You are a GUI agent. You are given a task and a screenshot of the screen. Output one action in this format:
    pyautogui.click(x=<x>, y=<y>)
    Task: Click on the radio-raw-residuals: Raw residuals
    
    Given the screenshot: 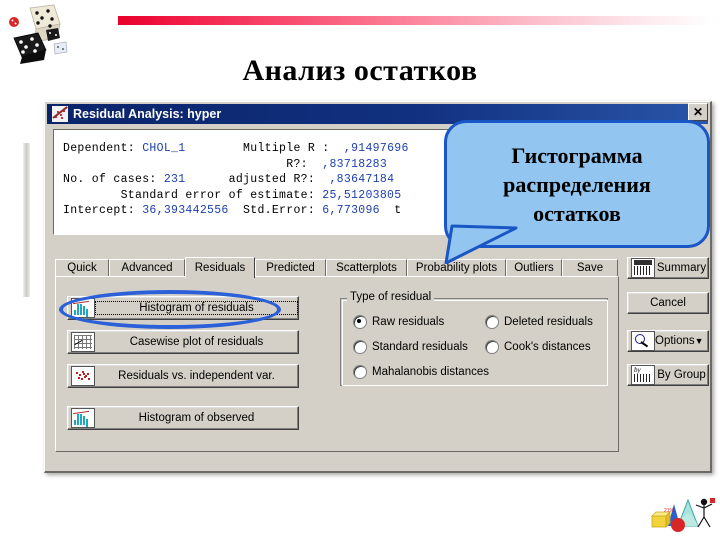 What is the action you would take?
    pyautogui.click(x=398, y=322)
    